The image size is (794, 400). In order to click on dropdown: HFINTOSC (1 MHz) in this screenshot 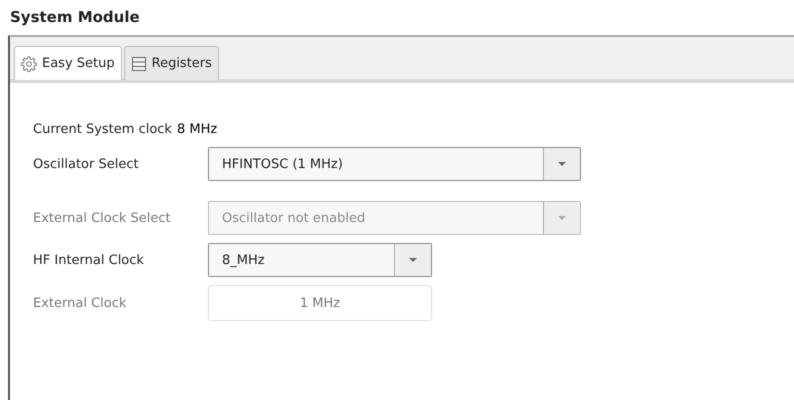, I will do `click(394, 164)`.